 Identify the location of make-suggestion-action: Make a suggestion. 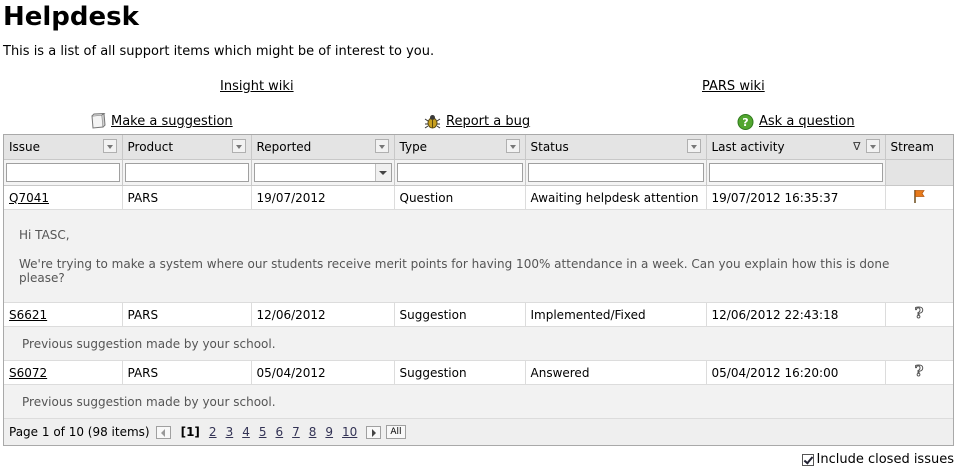
(161, 121).